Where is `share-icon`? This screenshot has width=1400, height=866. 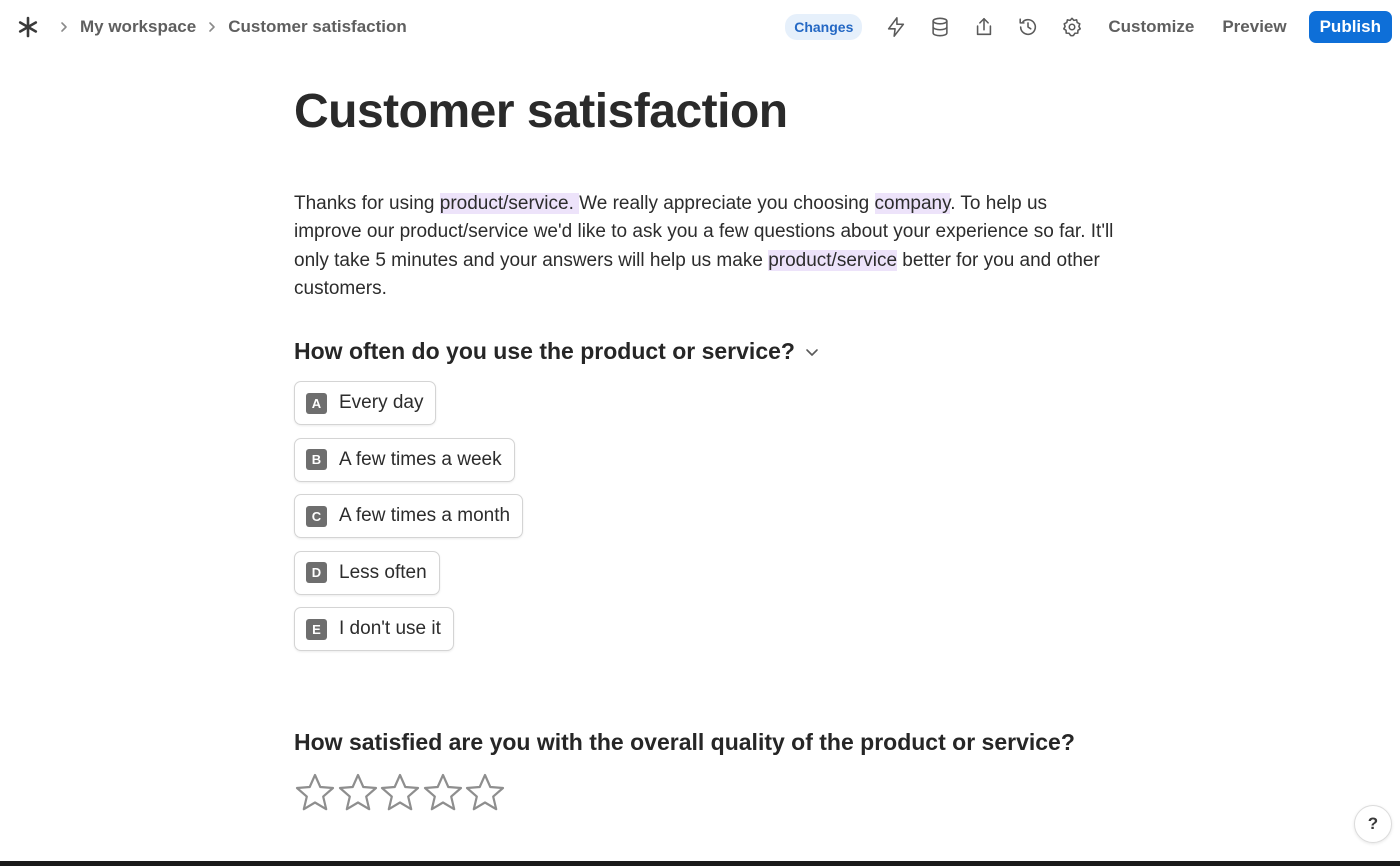
share-icon is located at coordinates (984, 27).